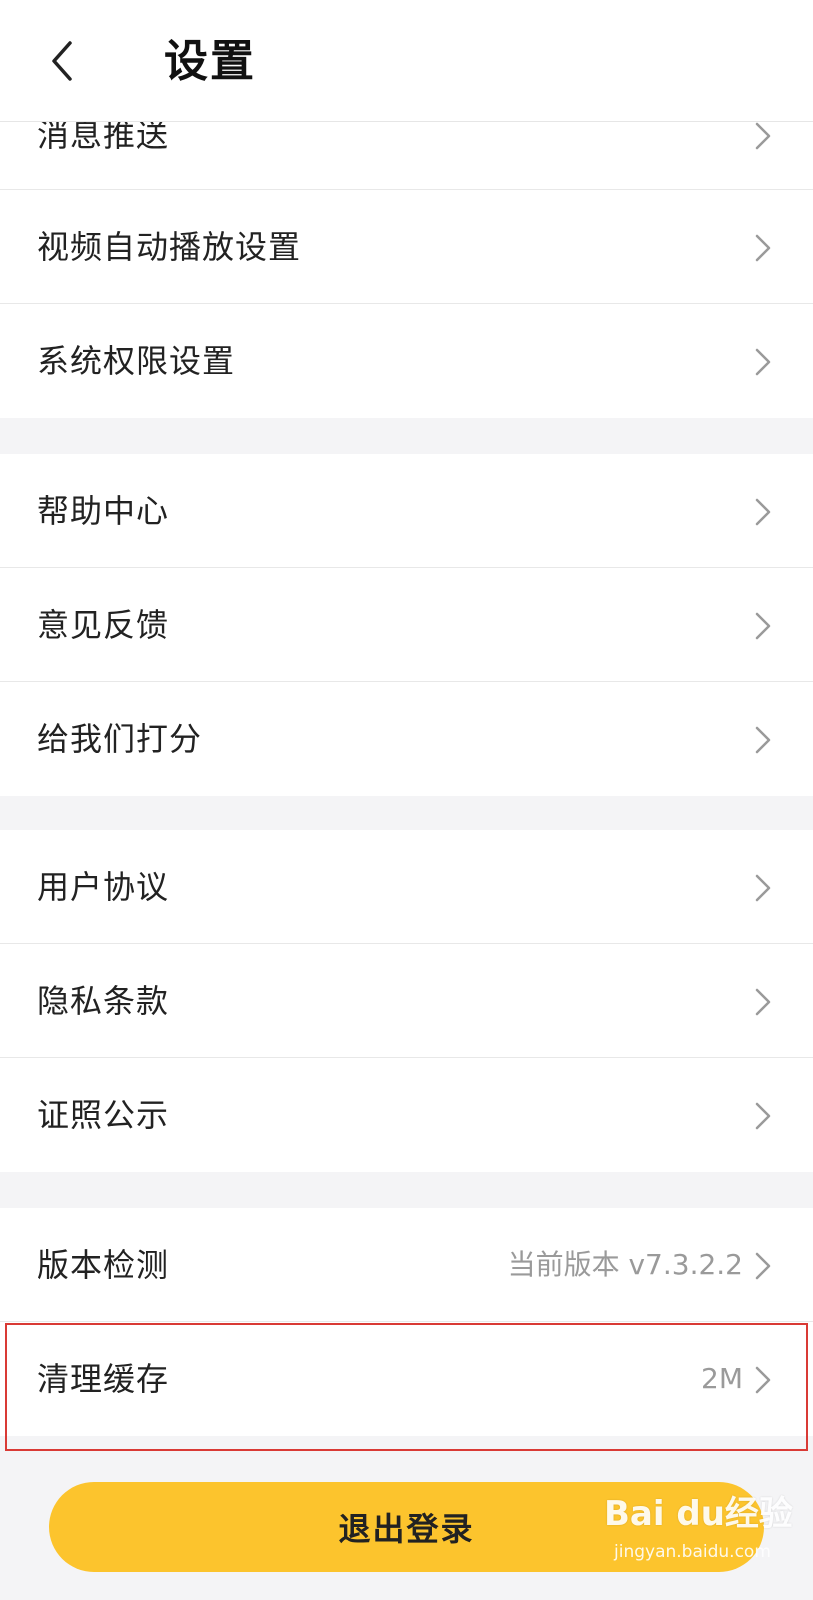 The image size is (813, 1600). I want to click on setting-label: 系统权限设置, so click(136, 361).